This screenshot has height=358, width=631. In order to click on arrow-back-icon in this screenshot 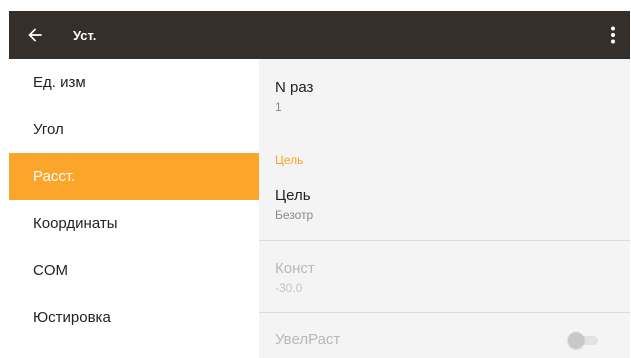, I will do `click(35, 35)`.